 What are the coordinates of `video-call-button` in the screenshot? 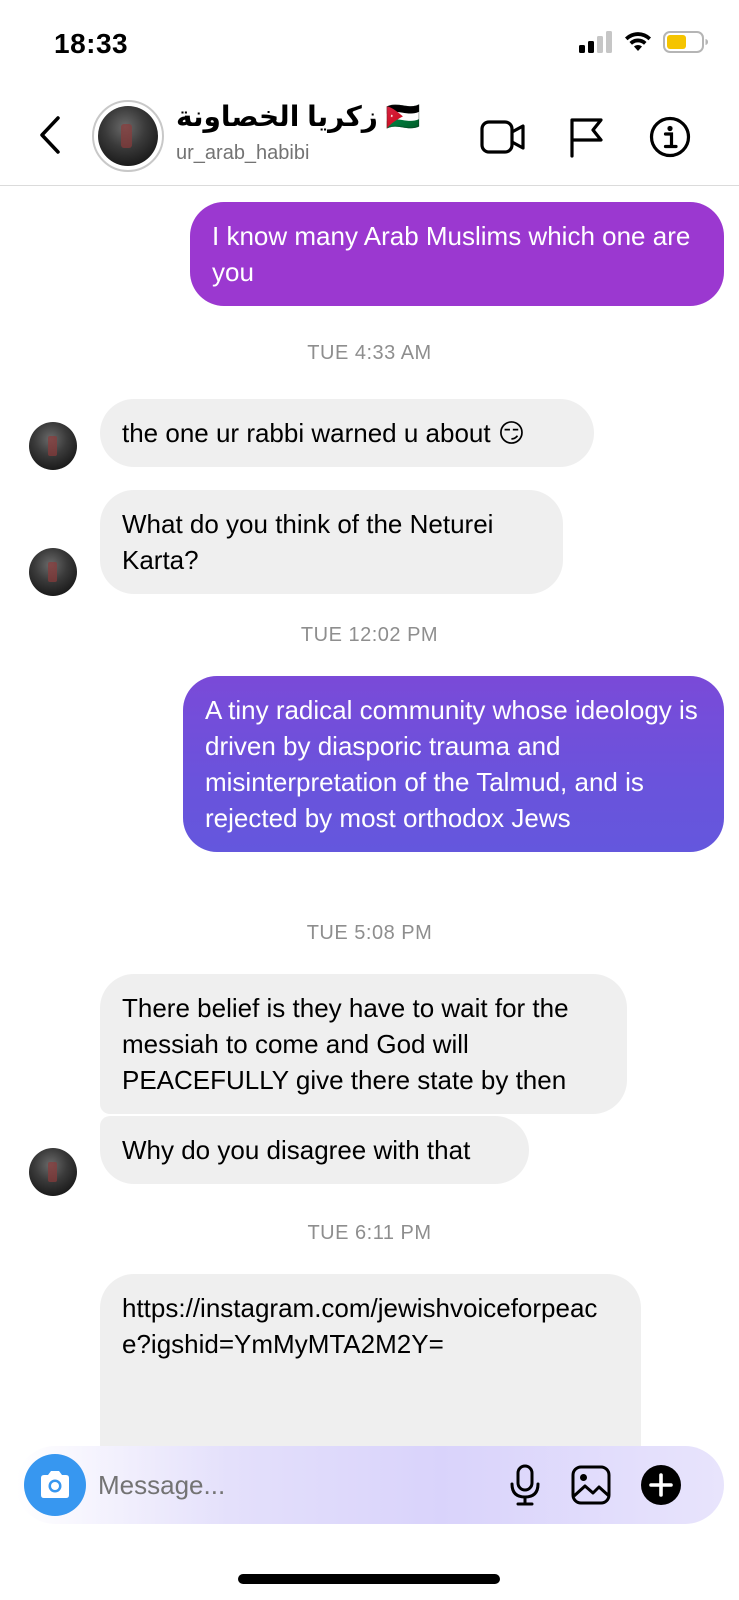 It's located at (503, 137).